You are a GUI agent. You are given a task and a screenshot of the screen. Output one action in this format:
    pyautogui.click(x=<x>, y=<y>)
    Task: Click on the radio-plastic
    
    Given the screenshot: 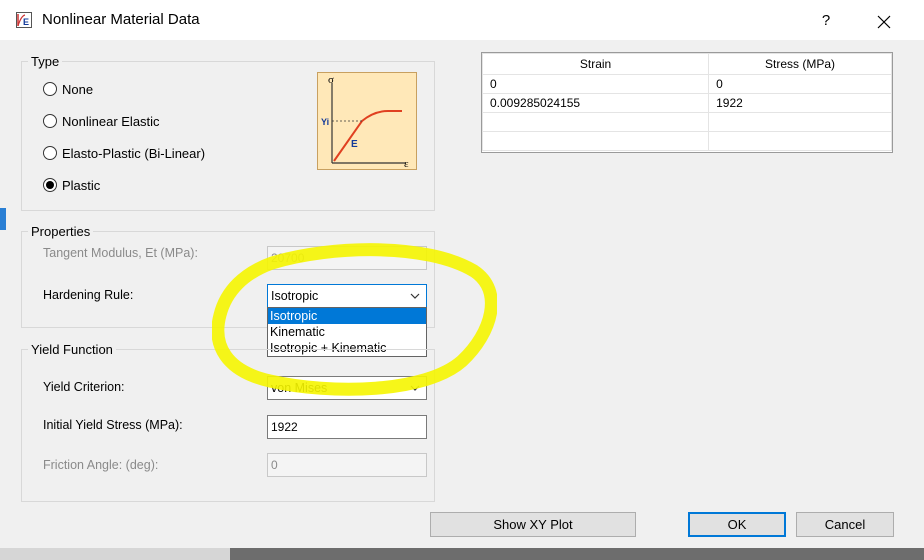 What is the action you would take?
    pyautogui.click(x=50, y=185)
    